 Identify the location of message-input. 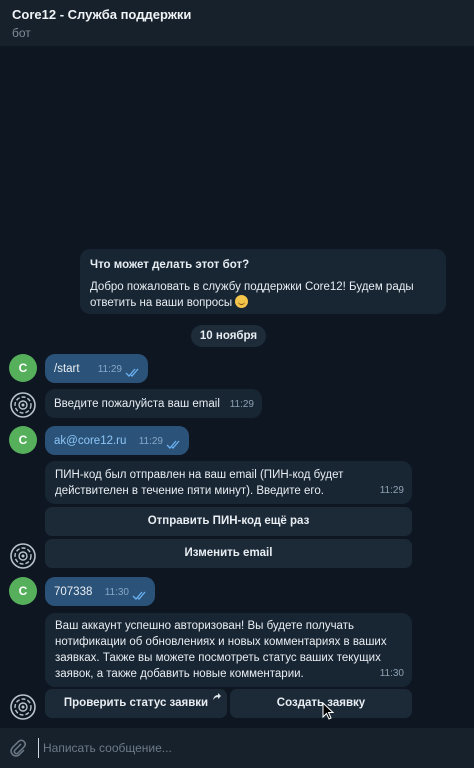
(248, 748).